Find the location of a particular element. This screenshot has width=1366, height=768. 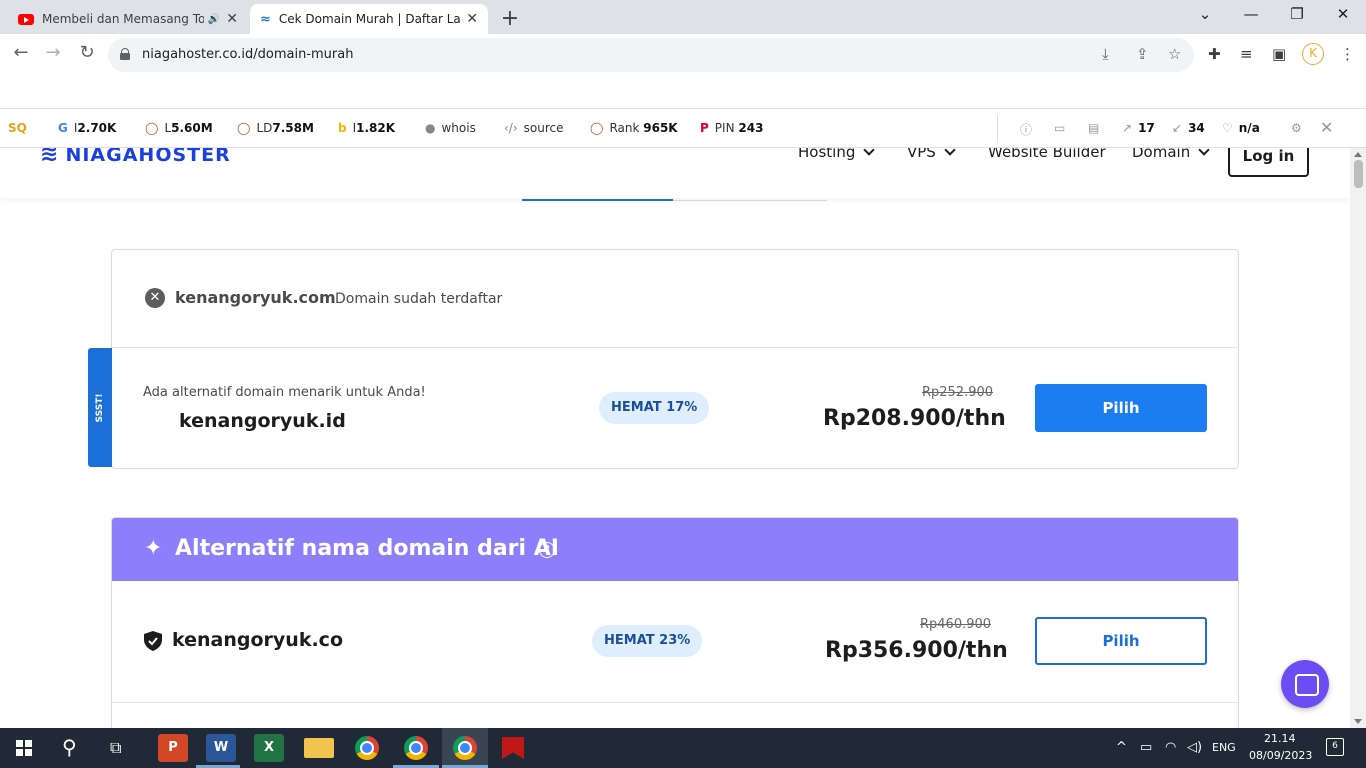

logo-text: NIAGAHOSTER is located at coordinates (148, 157).